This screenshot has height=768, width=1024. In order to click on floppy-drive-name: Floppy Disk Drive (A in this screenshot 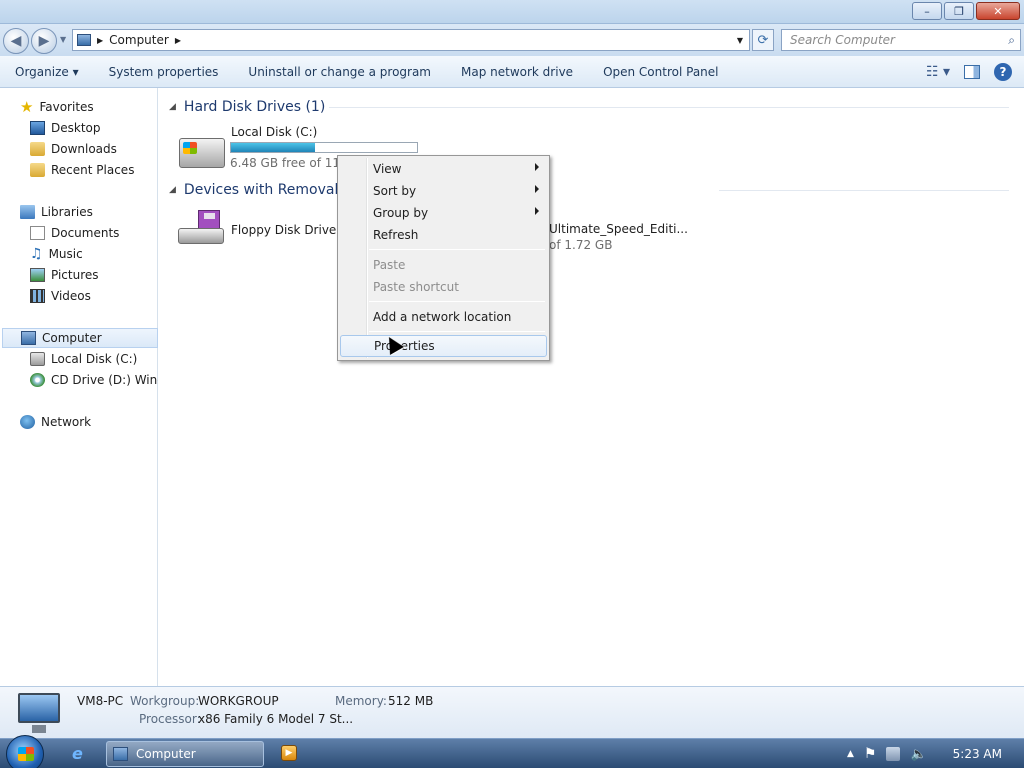, I will do `click(292, 230)`.